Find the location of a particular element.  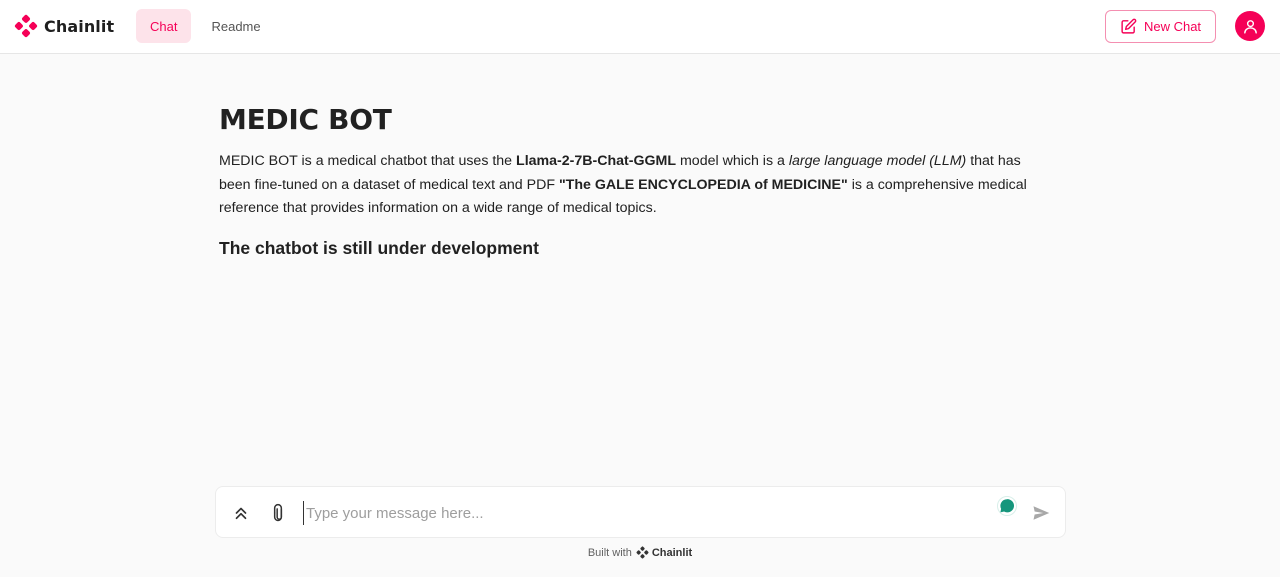

tab-chat: Chat is located at coordinates (164, 26).